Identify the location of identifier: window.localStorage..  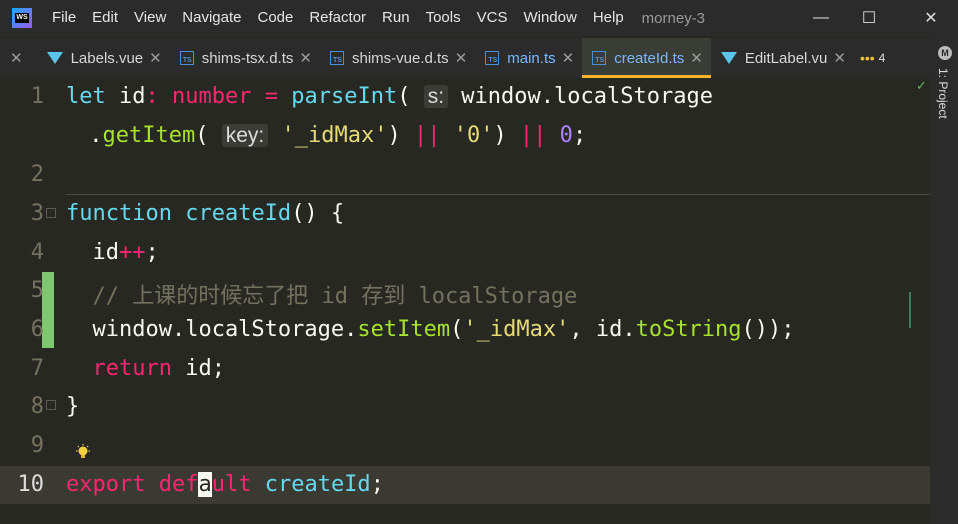
(212, 329).